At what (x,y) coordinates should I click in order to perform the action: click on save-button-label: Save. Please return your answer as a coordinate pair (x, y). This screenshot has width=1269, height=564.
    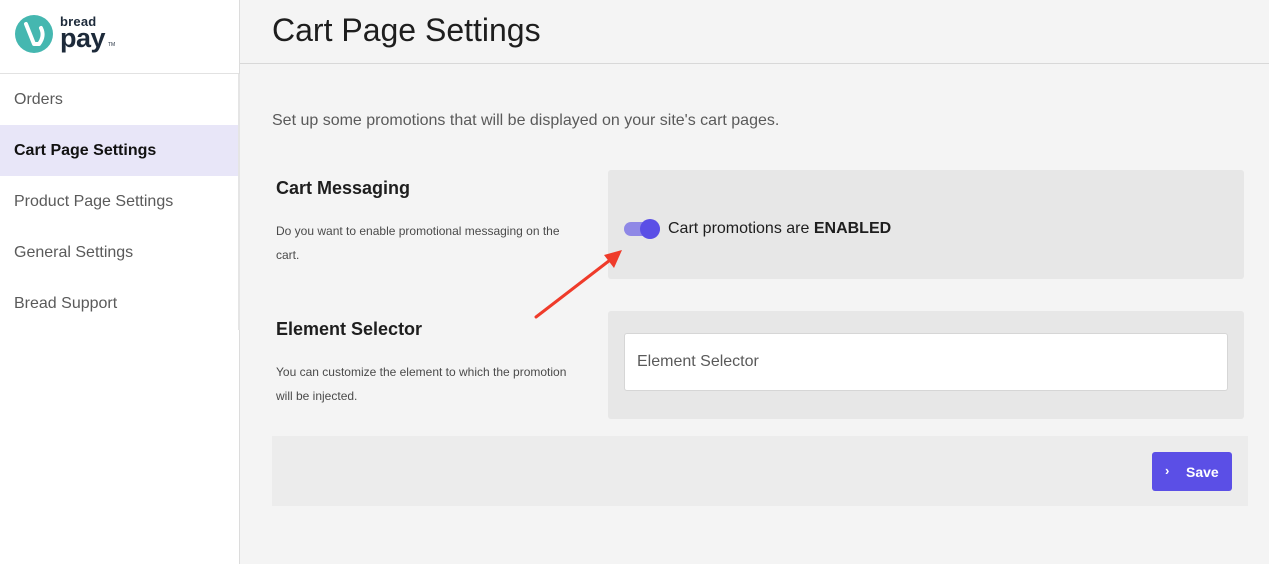
    Looking at the image, I should click on (1202, 472).